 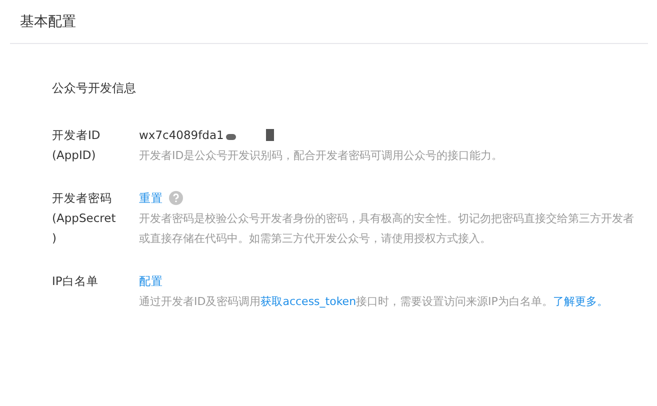 What do you see at coordinates (374, 302) in the screenshot?
I see `field-description: 通过开发者ID及密码调用获取access_token接口时，需要设置访问来源IP为白名单。了解更多。` at bounding box center [374, 302].